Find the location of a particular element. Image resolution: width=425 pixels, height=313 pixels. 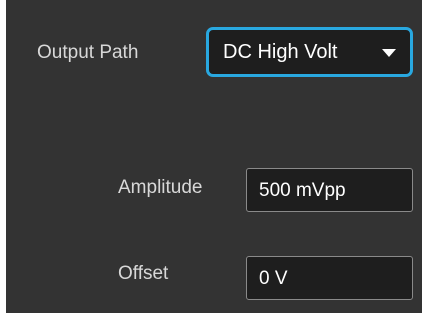

left-border is located at coordinates (3, 156).